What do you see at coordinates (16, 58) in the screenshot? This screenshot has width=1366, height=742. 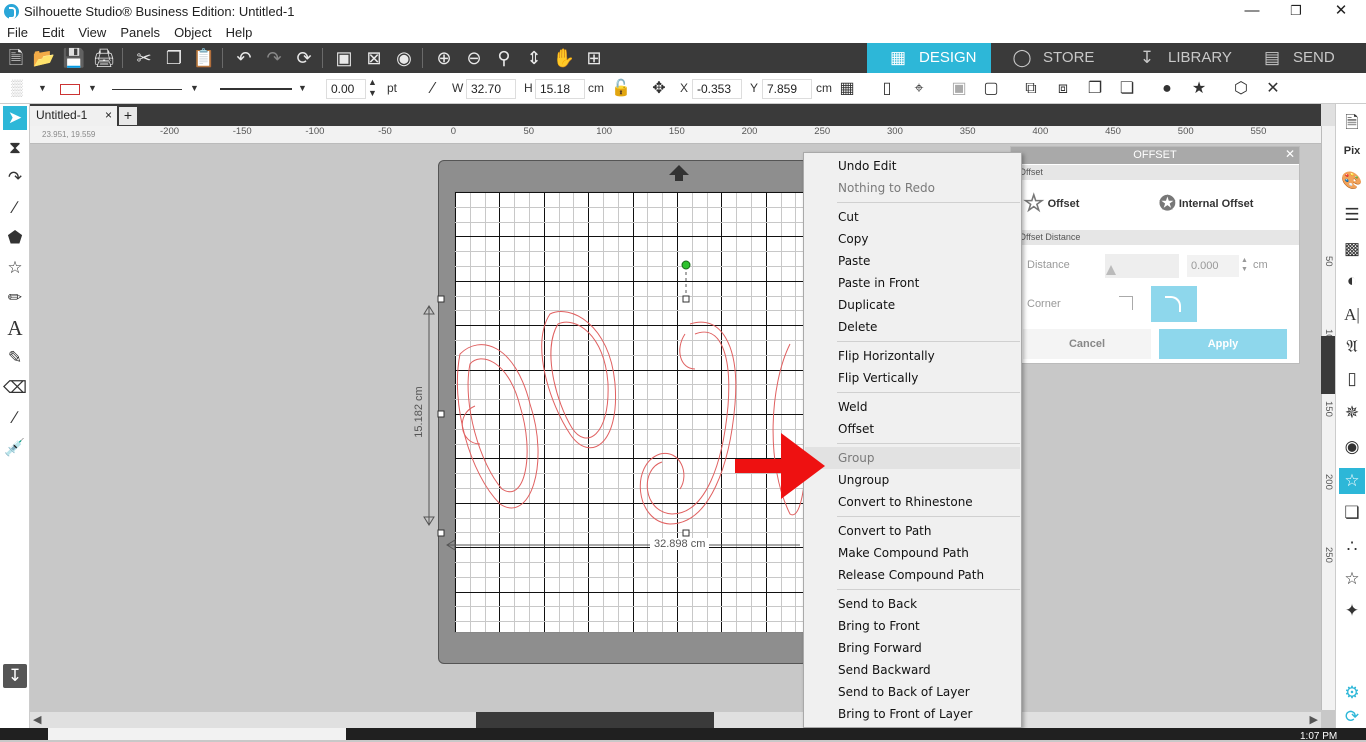 I see `new-file-icon: 🗎` at bounding box center [16, 58].